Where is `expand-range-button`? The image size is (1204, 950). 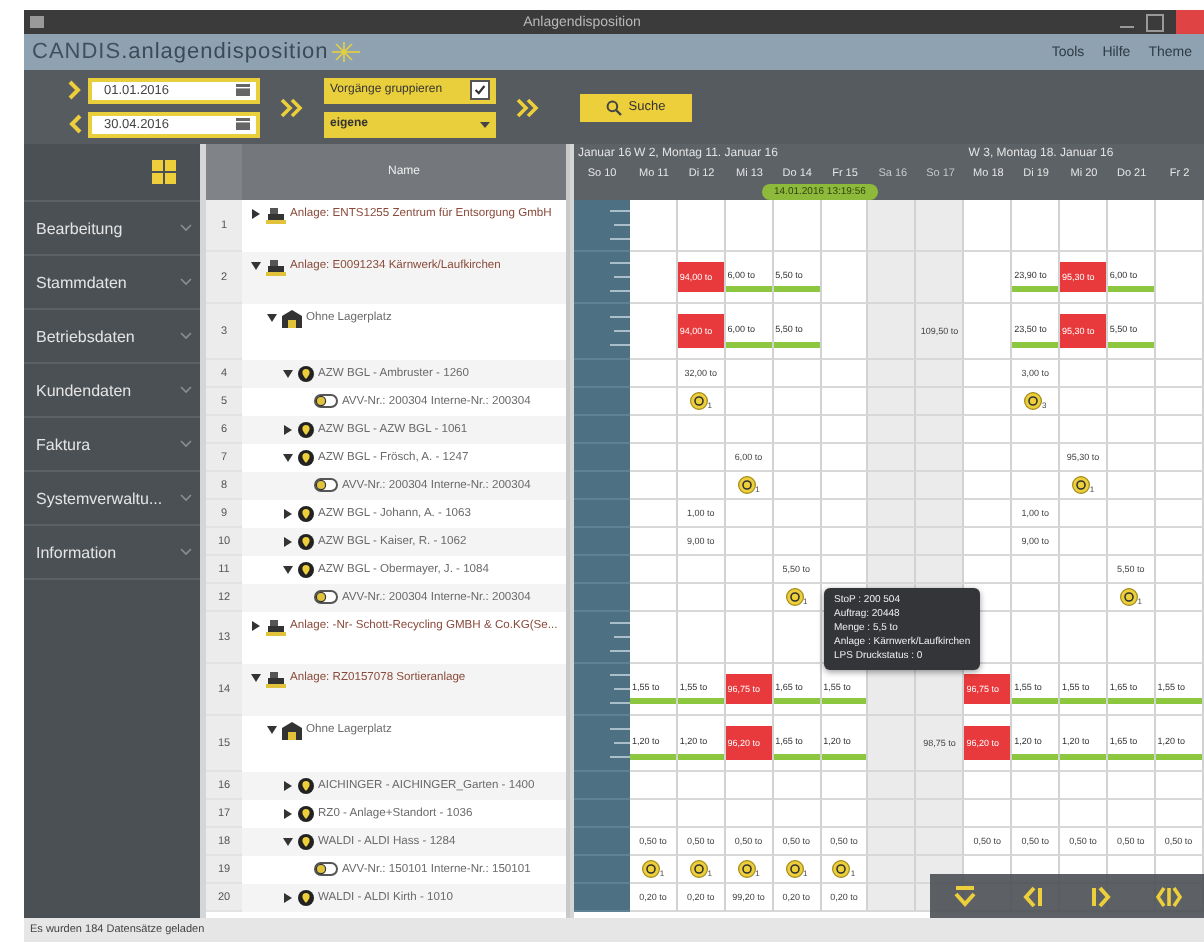
expand-range-button is located at coordinates (1169, 896).